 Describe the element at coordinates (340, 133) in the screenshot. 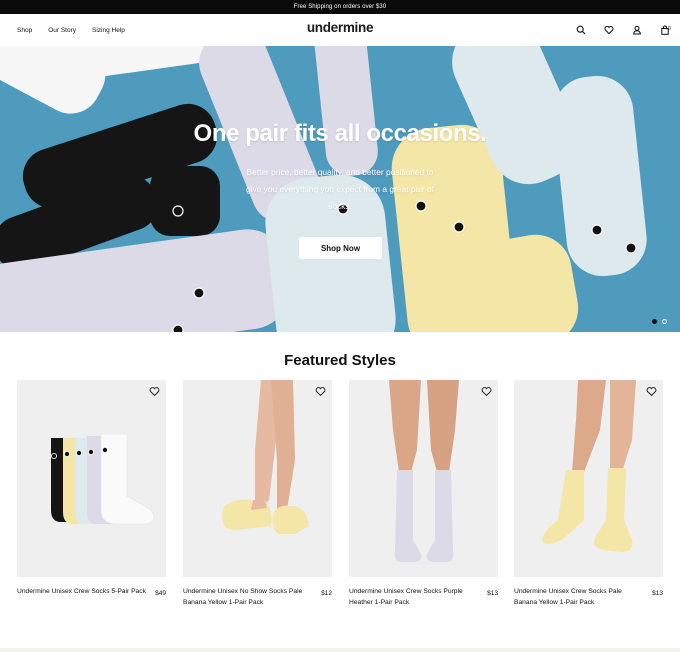

I see `hero-title: One pair fits all occasions.` at that location.